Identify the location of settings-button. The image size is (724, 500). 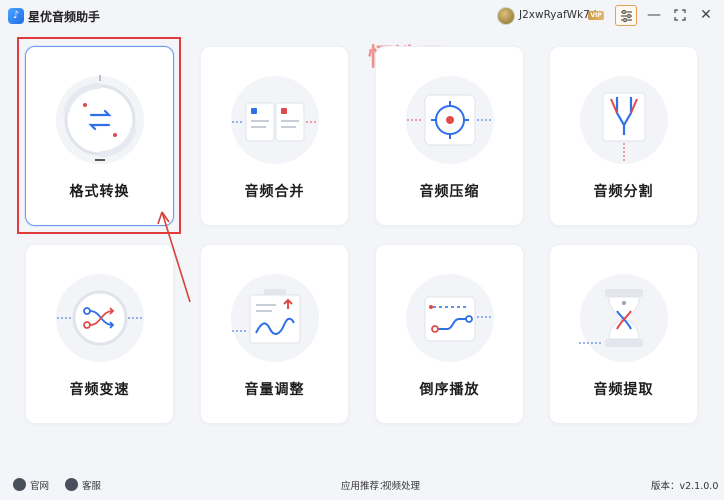
(626, 15).